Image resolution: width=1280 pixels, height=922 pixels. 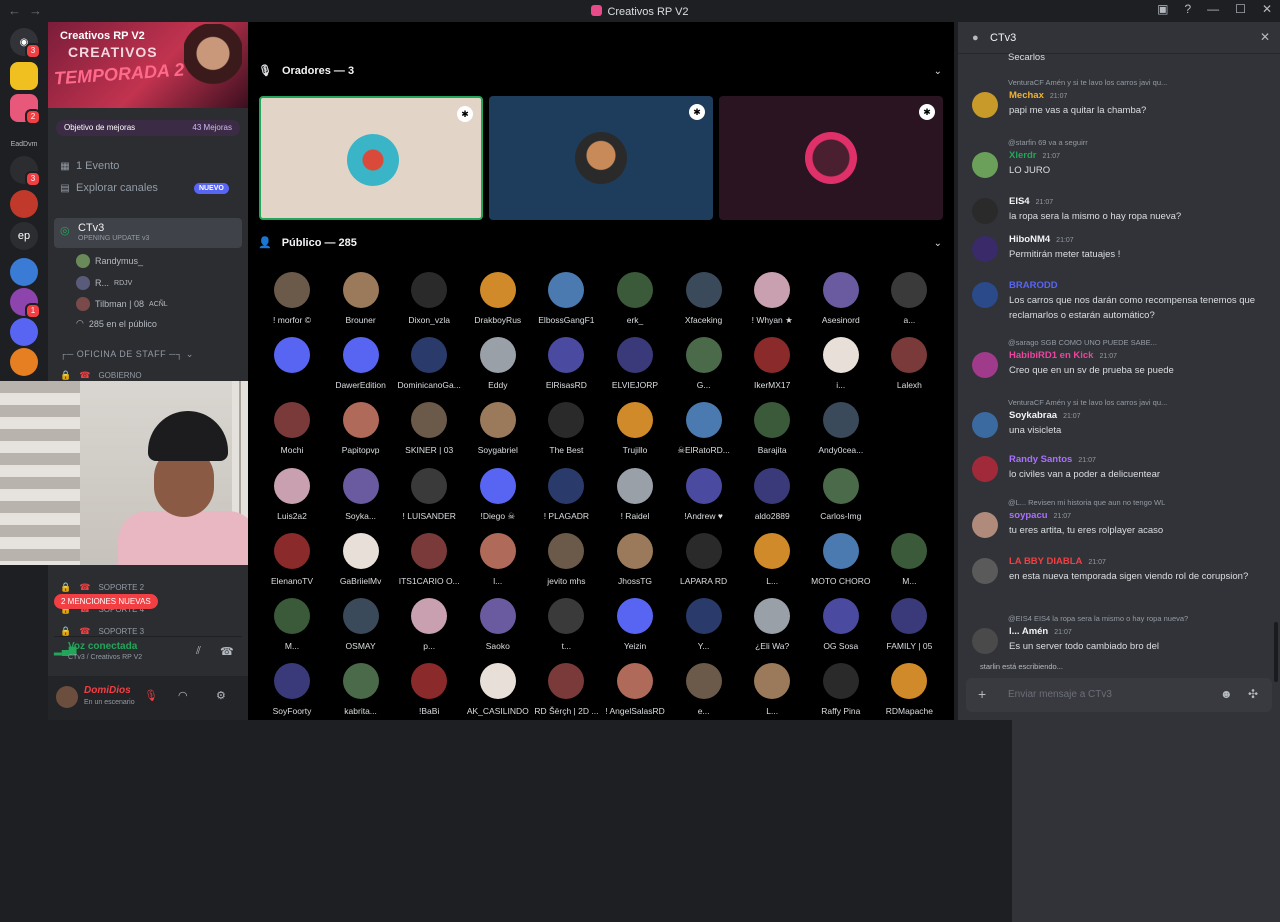 I want to click on server-label: ep, so click(x=24, y=236).